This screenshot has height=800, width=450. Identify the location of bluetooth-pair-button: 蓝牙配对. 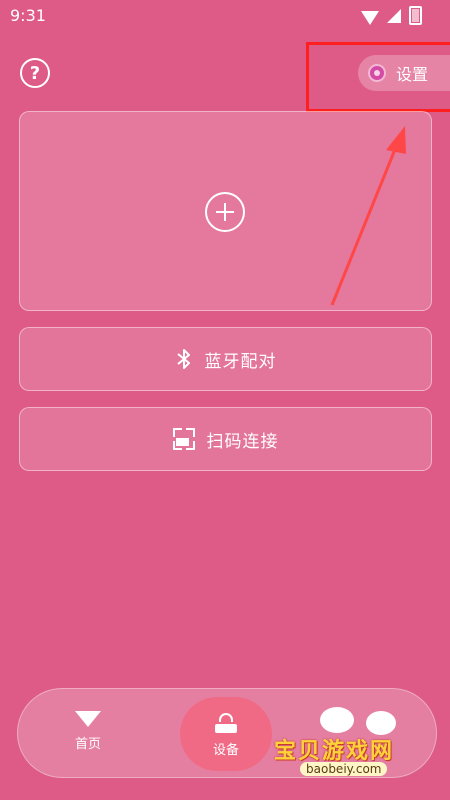
(225, 359).